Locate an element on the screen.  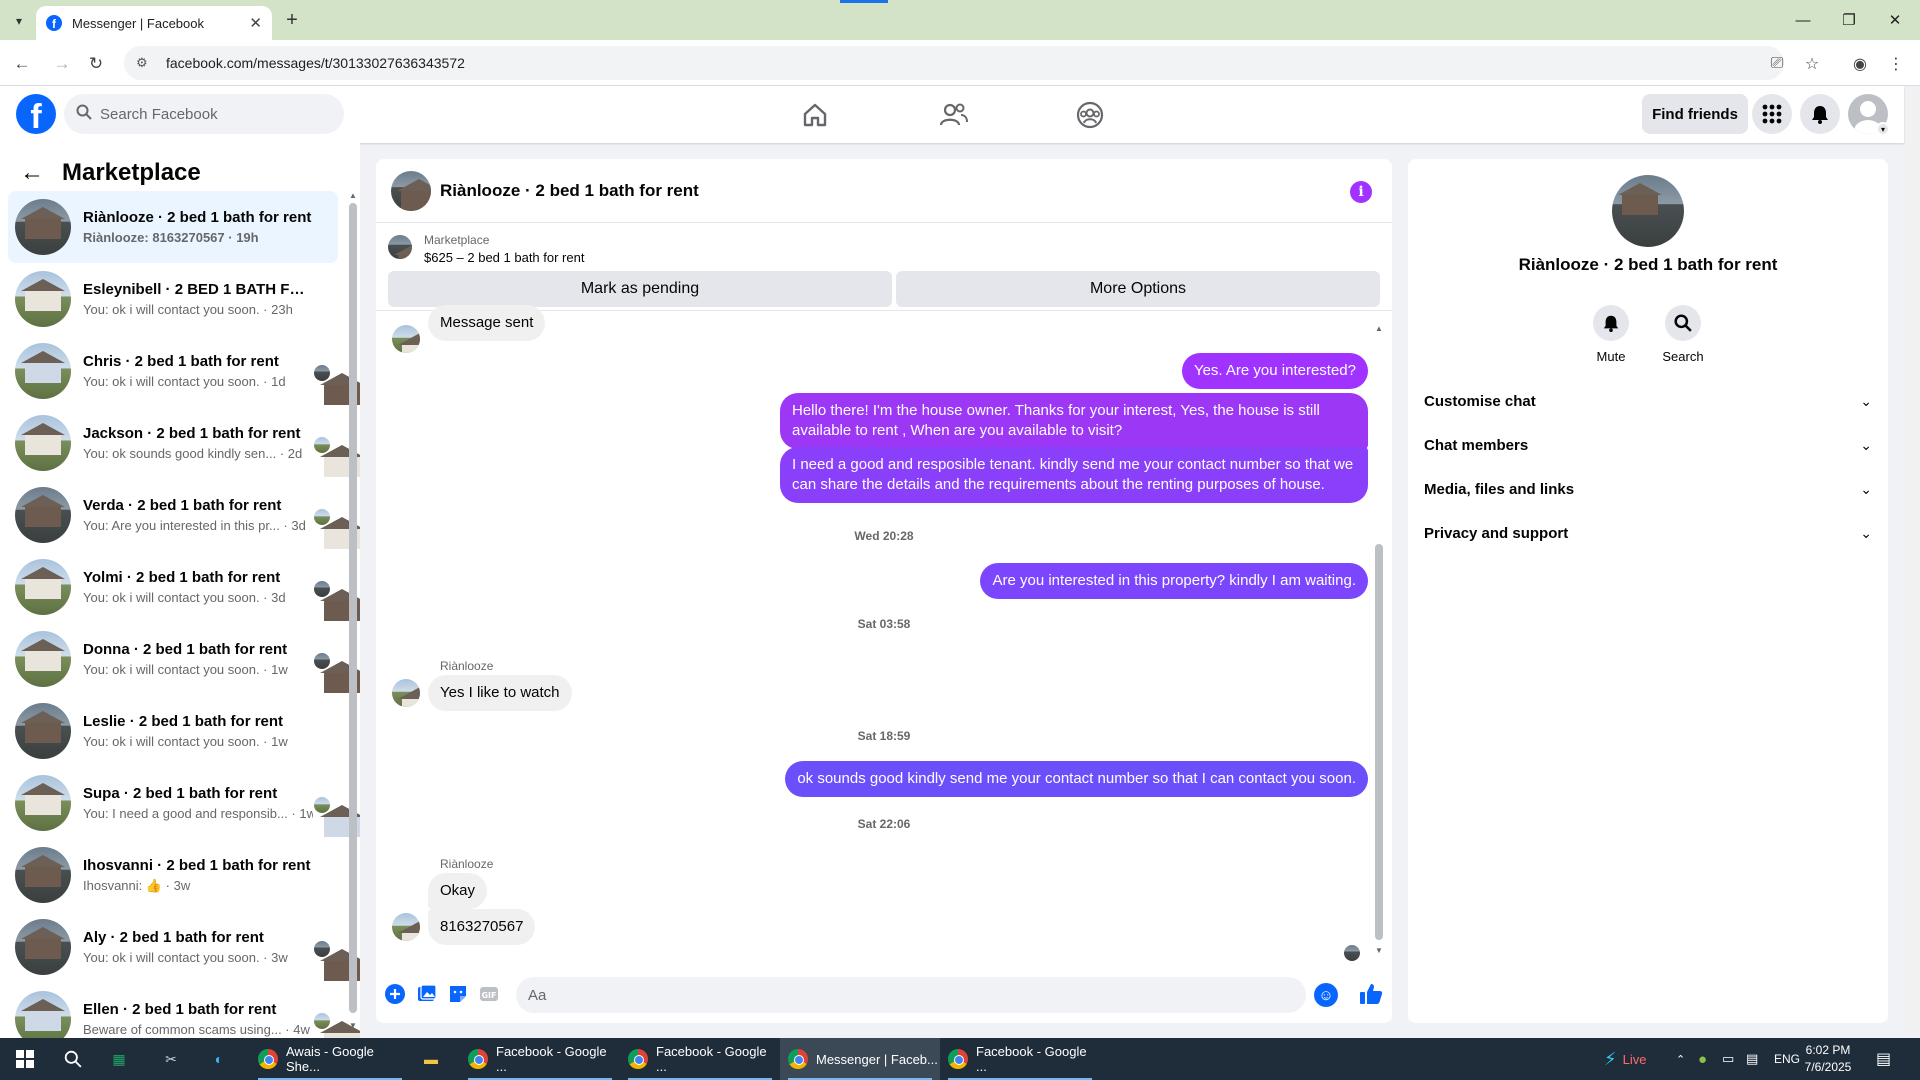
facebook-search is located at coordinates (204, 114).